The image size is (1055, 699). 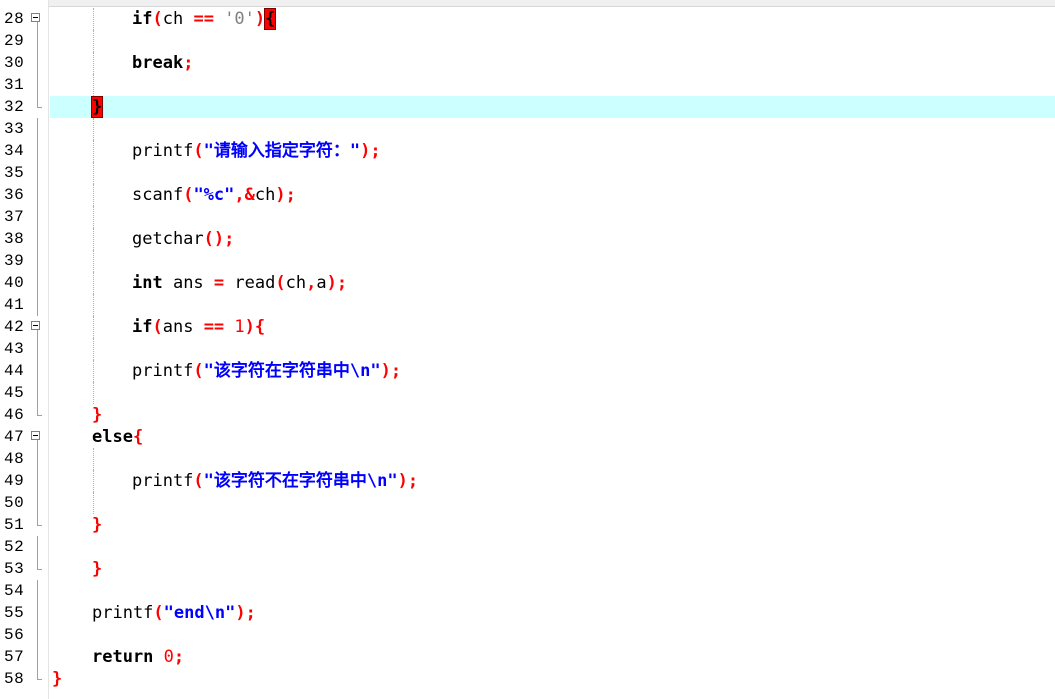 I want to click on code-line: 51}, so click(x=527, y=525).